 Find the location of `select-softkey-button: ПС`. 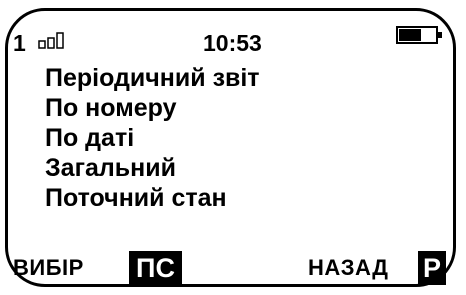

select-softkey-button: ПС is located at coordinates (155, 268).